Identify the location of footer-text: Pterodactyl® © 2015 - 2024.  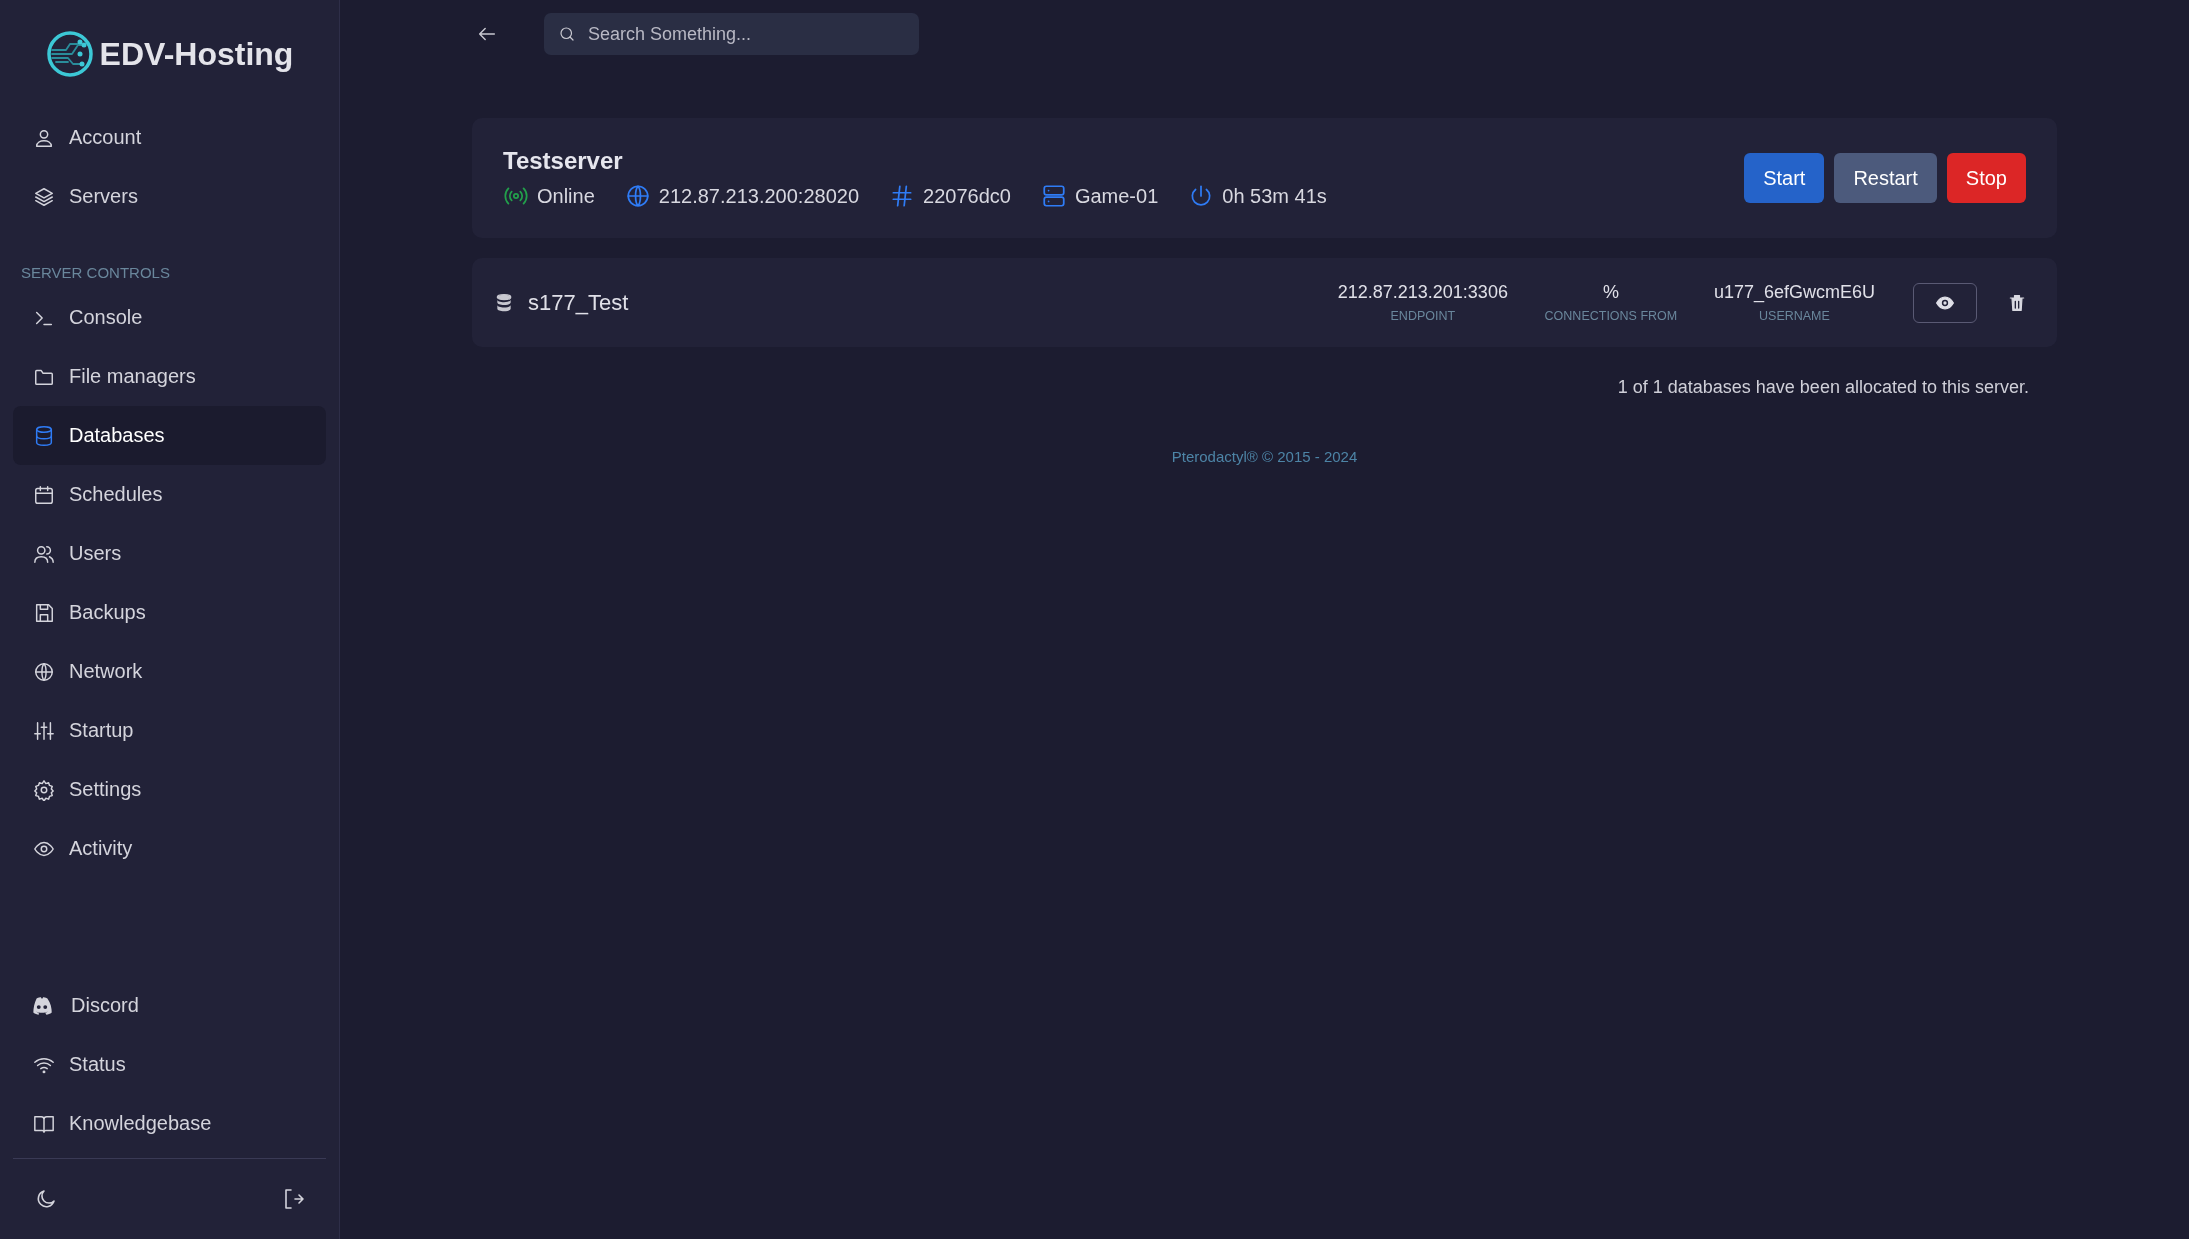
(1264, 456).